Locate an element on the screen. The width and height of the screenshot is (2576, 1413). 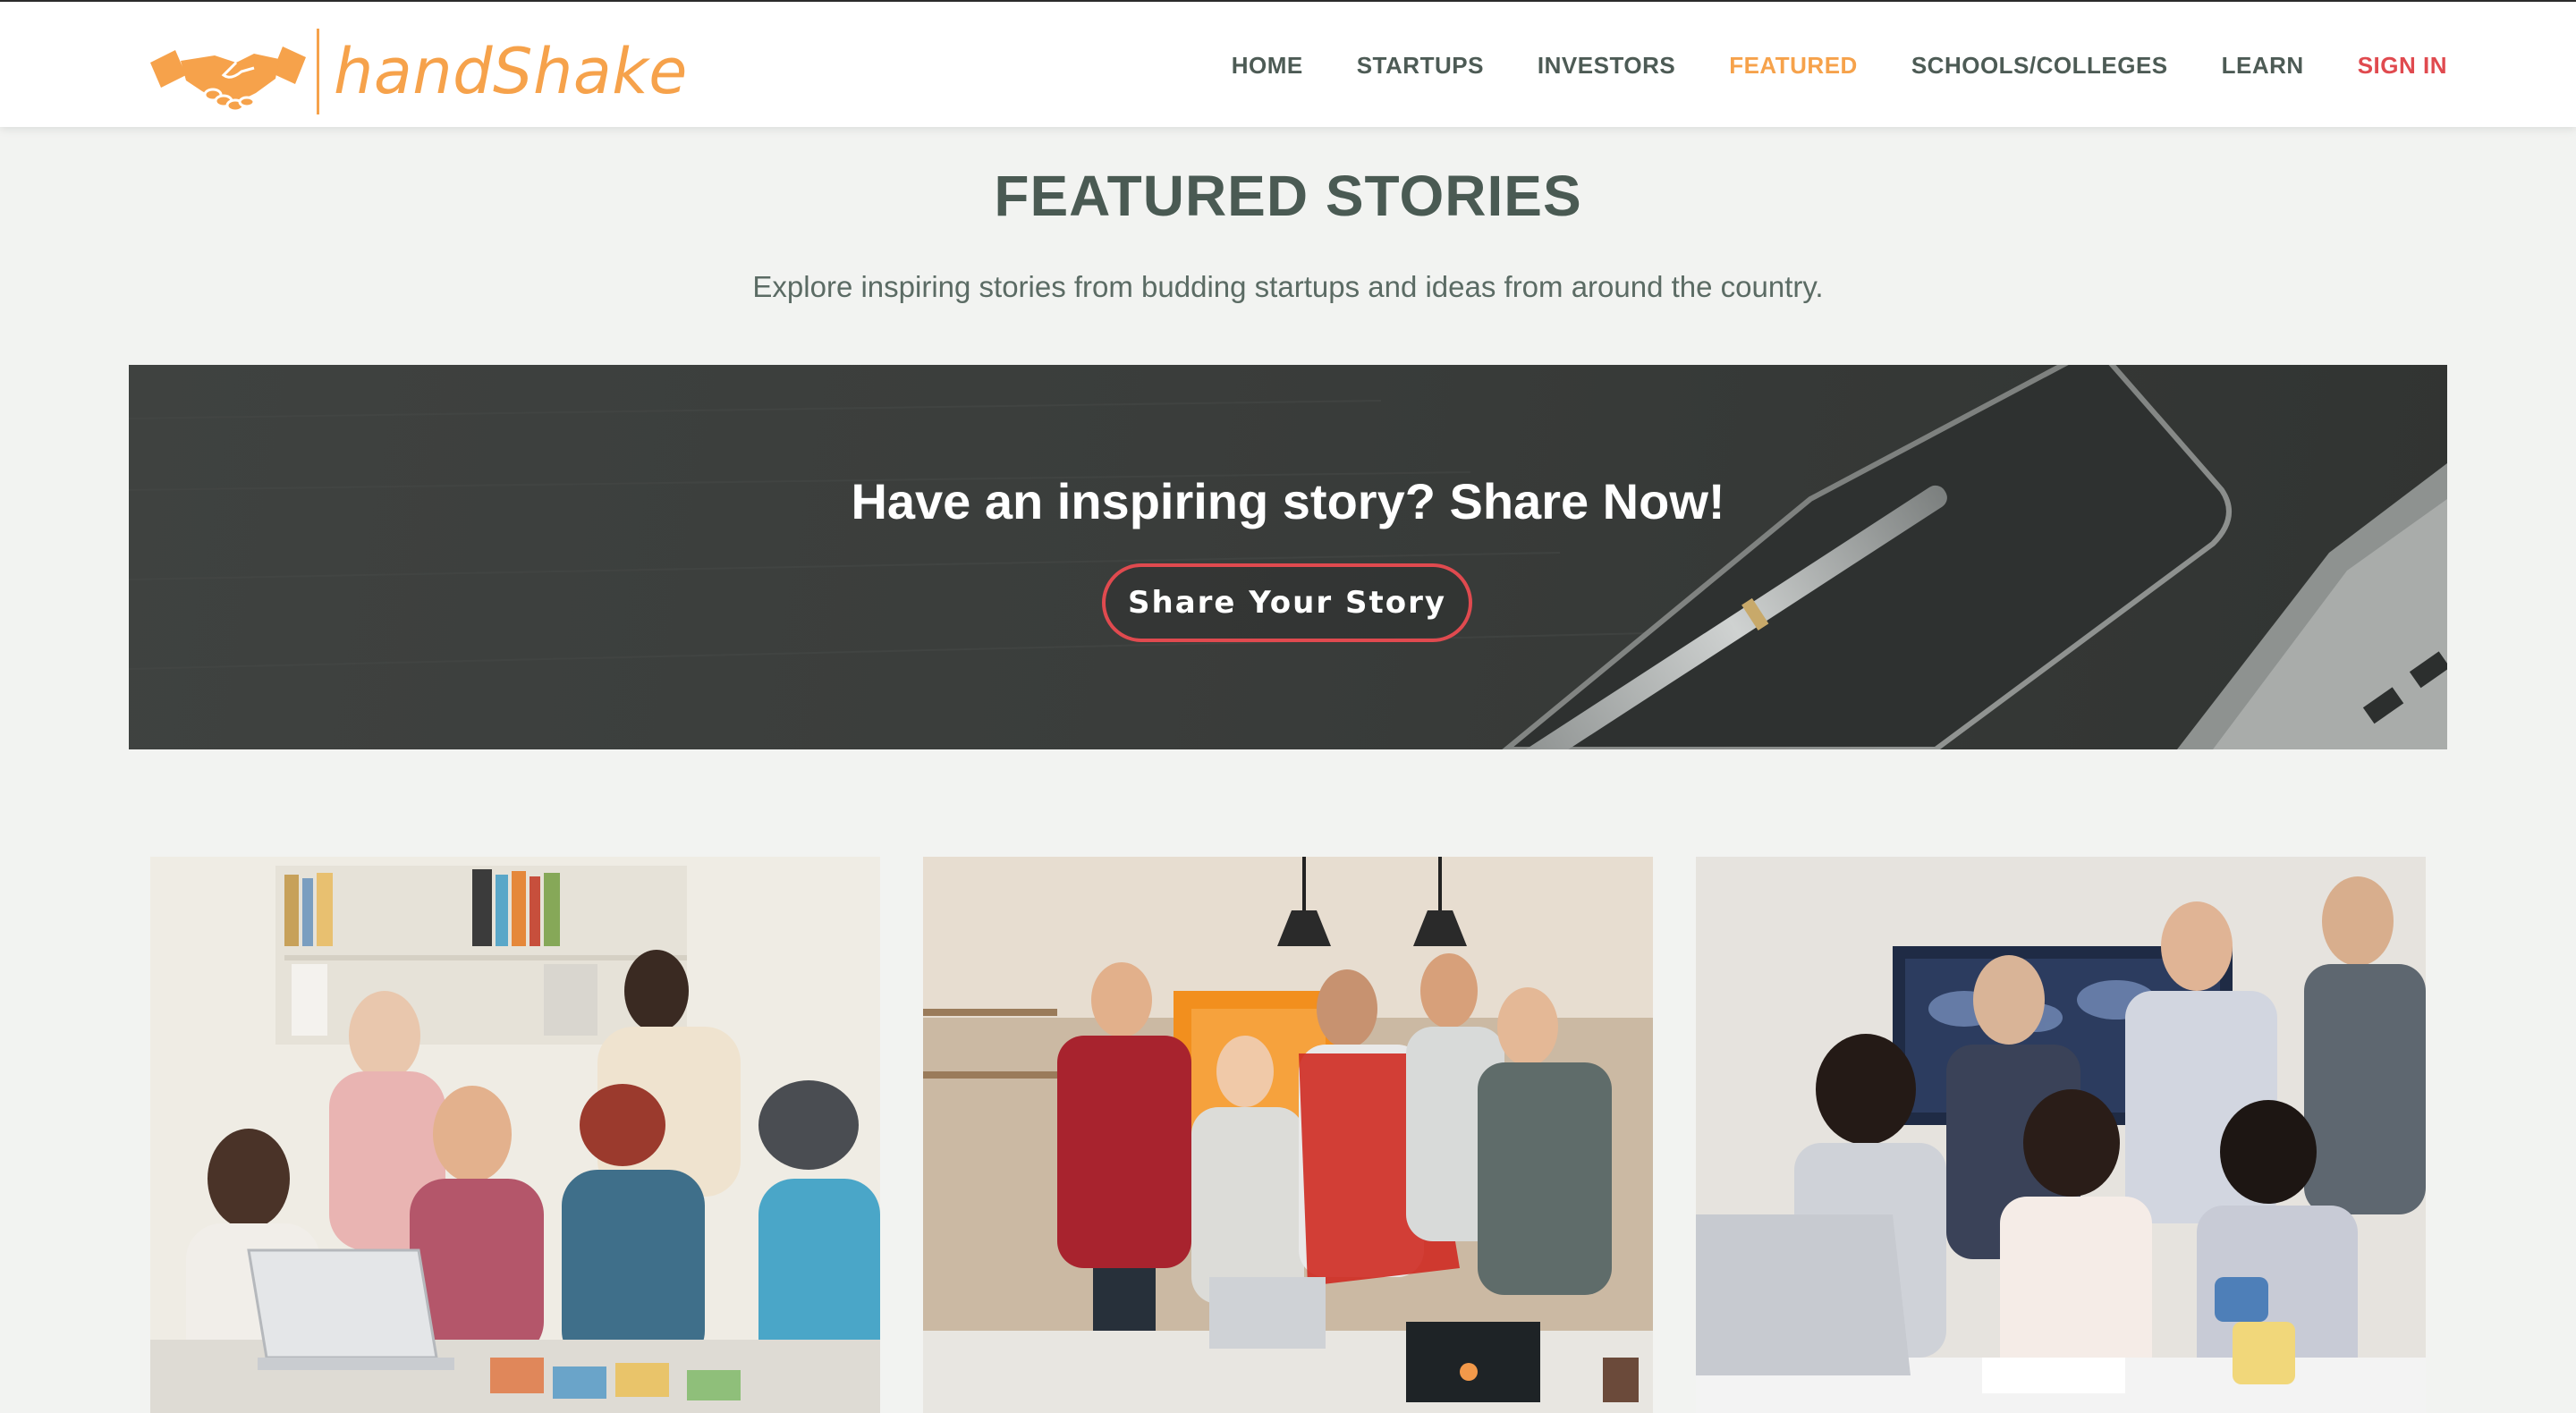
brand-name: handShake is located at coordinates (511, 71).